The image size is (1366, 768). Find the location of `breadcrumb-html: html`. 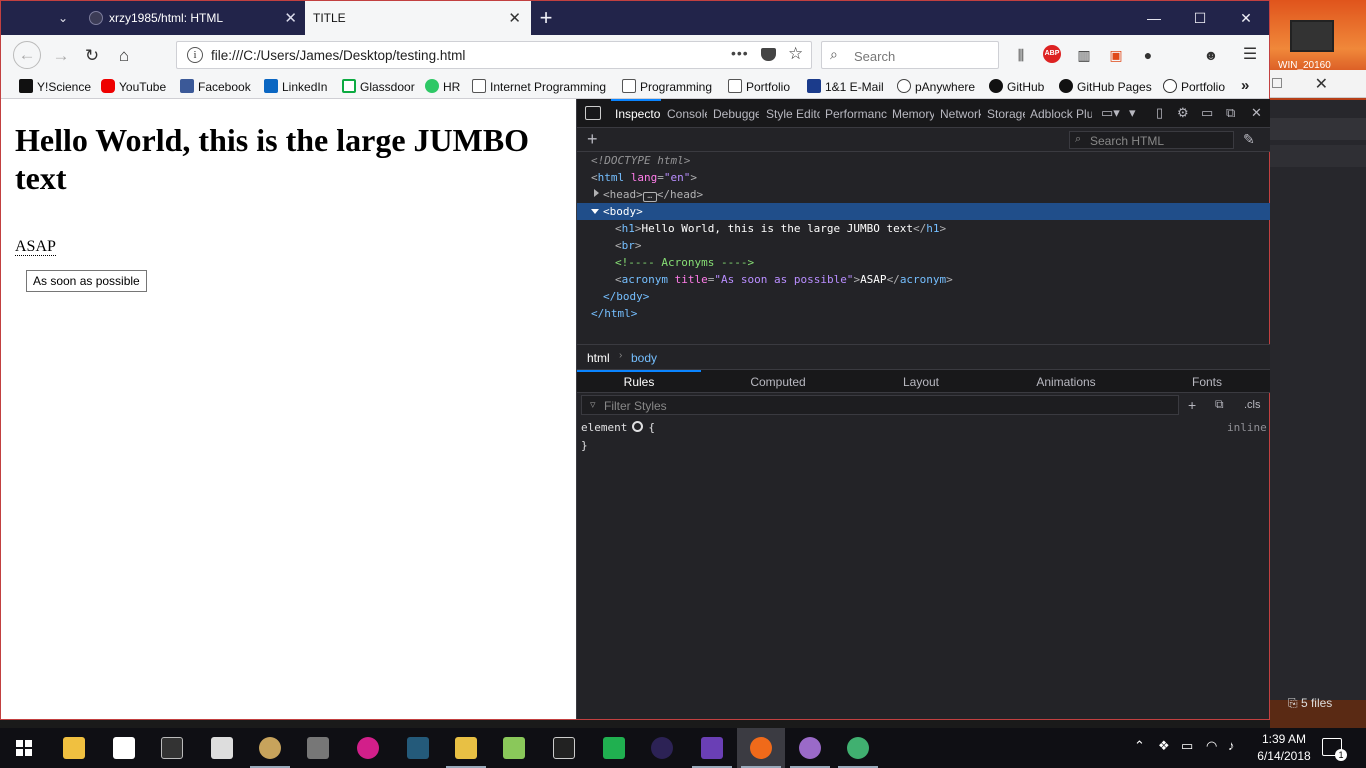

breadcrumb-html: html is located at coordinates (598, 358).